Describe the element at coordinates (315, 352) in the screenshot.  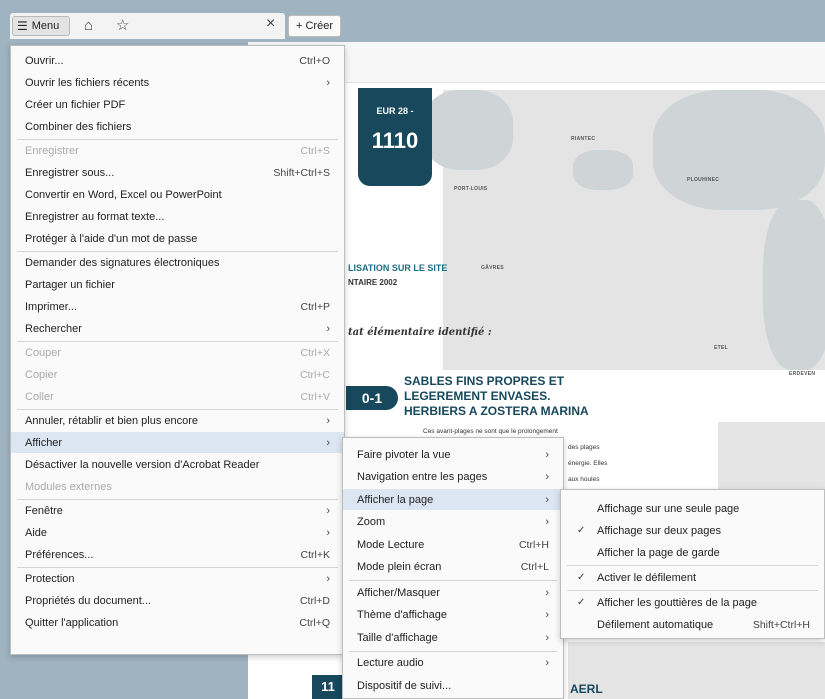
I see `menu-item-shortcut: Ctrl+X` at that location.